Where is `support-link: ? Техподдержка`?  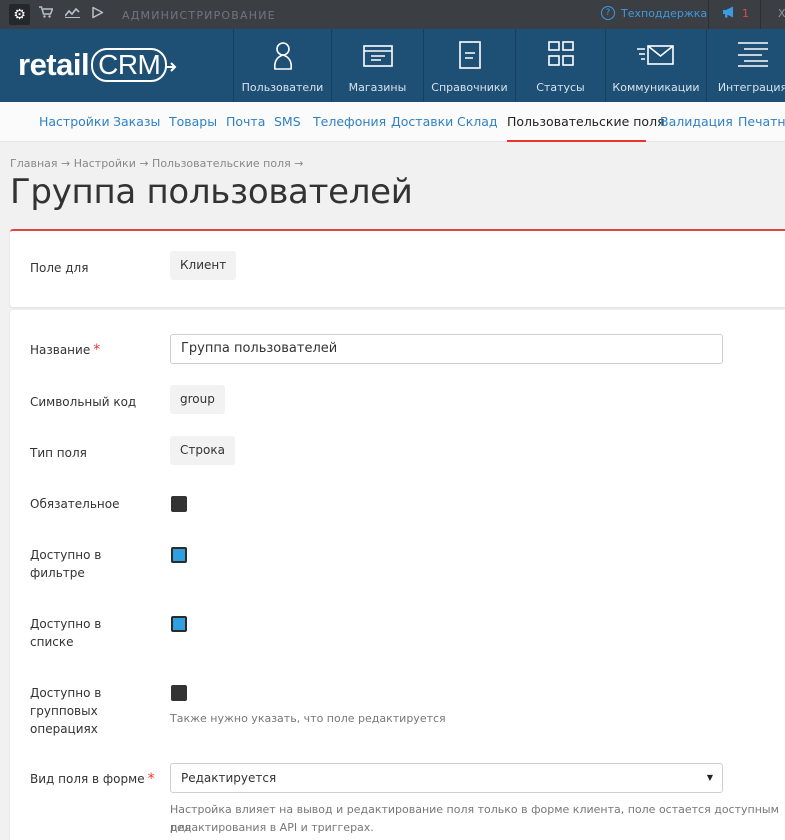
support-link: ? Техподдержка is located at coordinates (654, 13).